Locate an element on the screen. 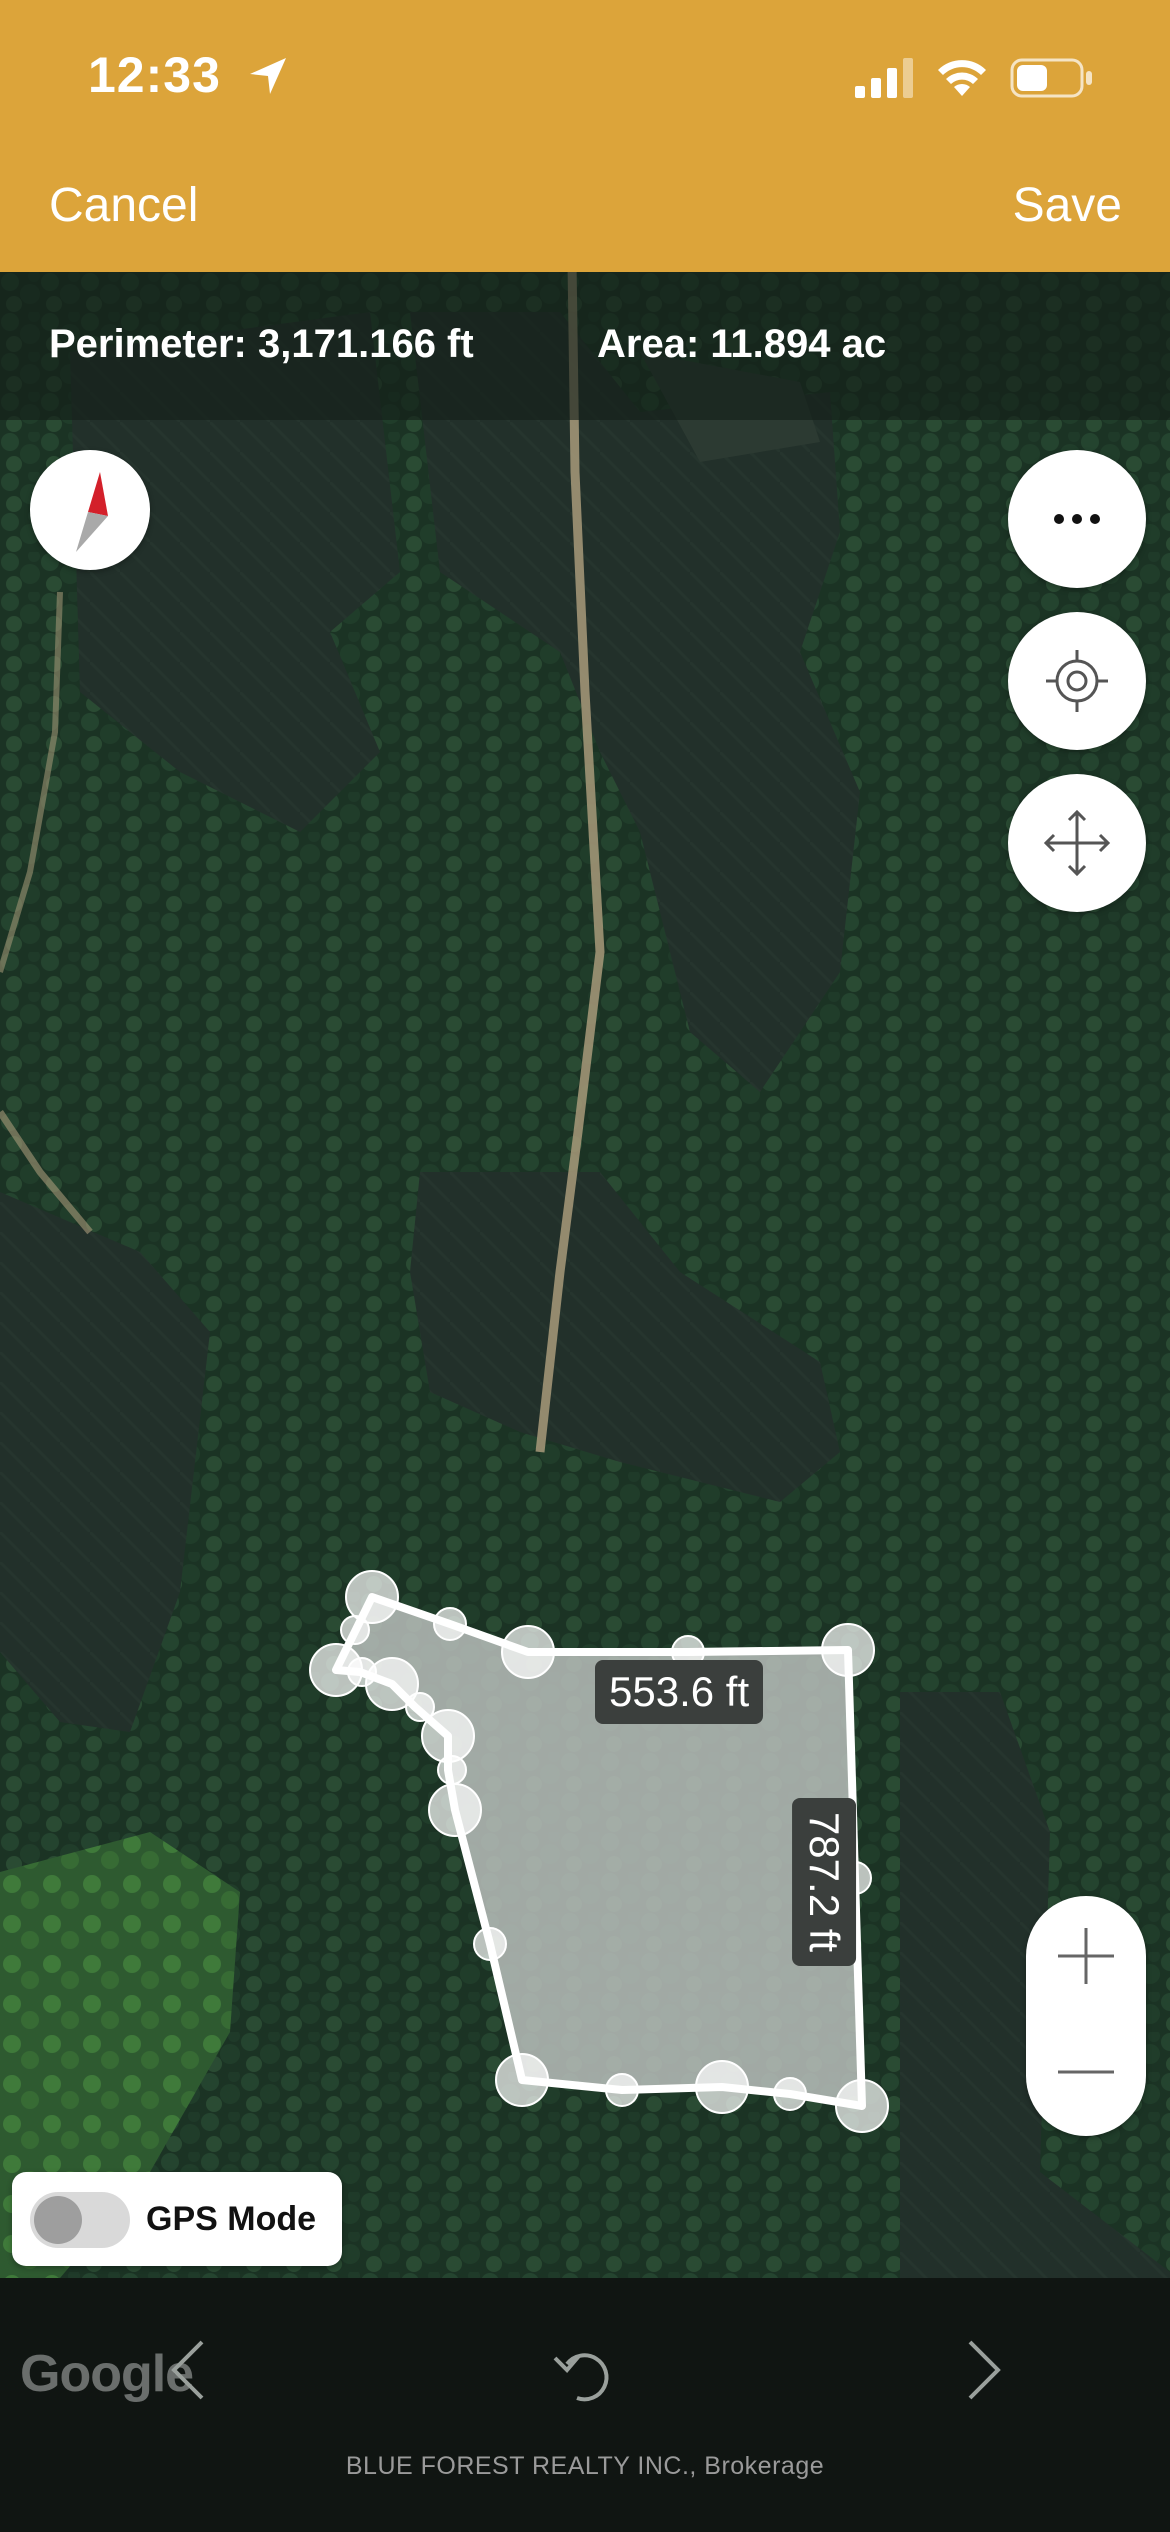 Image resolution: width=1170 pixels, height=2532 pixels. more-options-button is located at coordinates (1077, 519).